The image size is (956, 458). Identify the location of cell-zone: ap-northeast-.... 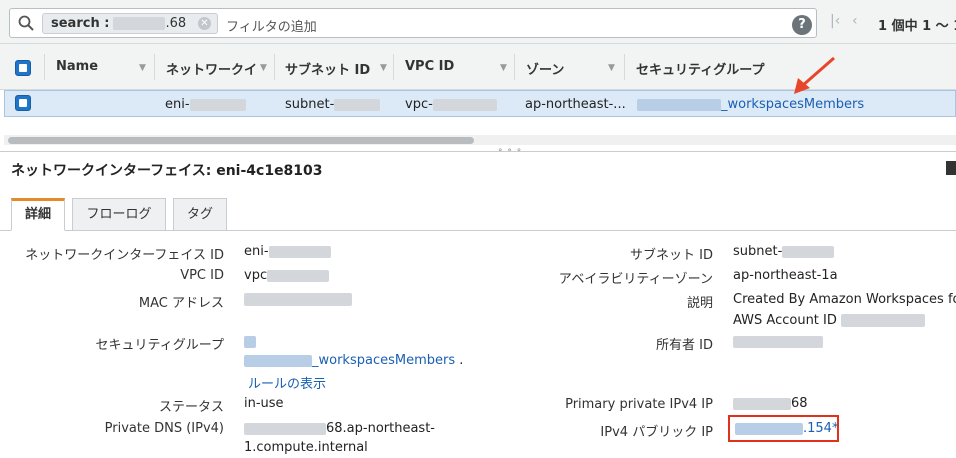
(575, 104).